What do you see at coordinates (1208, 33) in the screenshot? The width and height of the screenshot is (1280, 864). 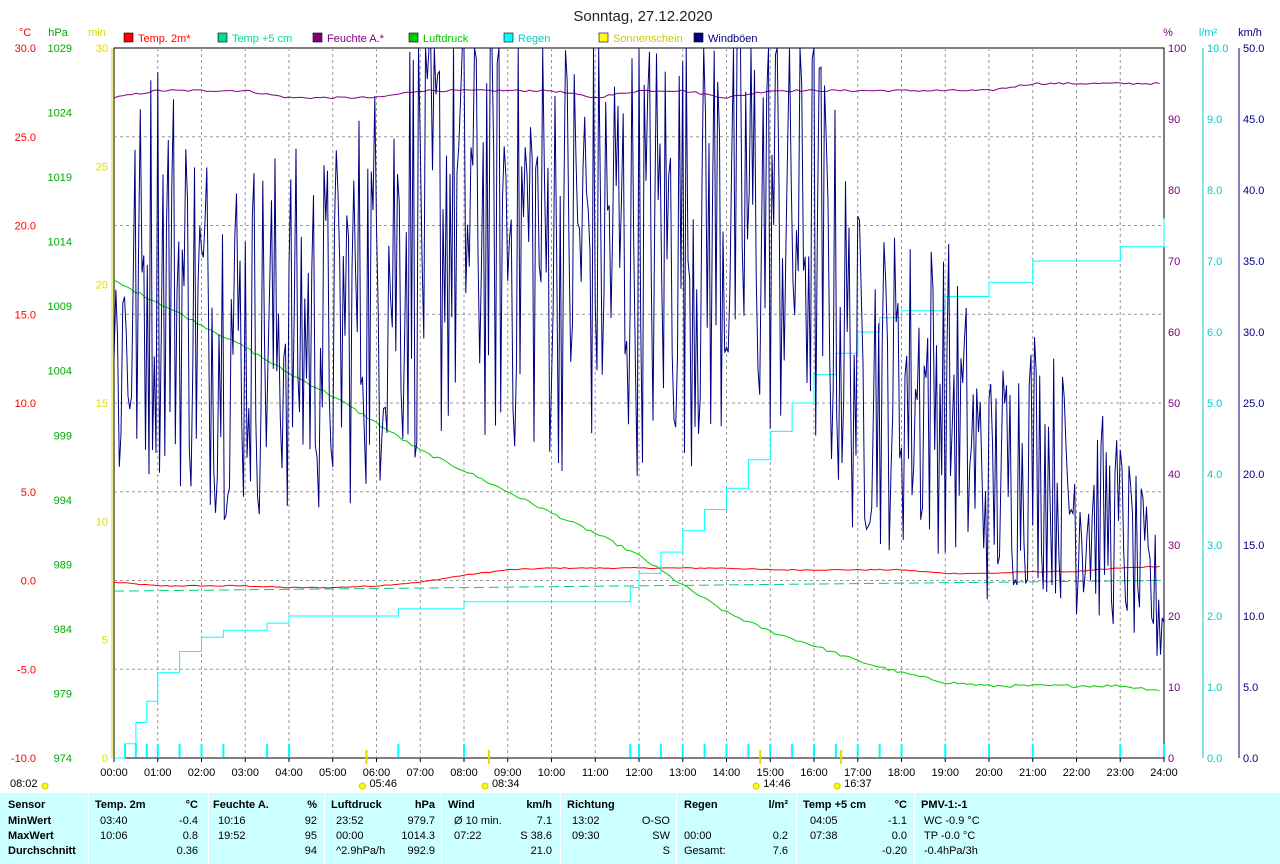 I see `rain-axis-unit-label: l/m²` at bounding box center [1208, 33].